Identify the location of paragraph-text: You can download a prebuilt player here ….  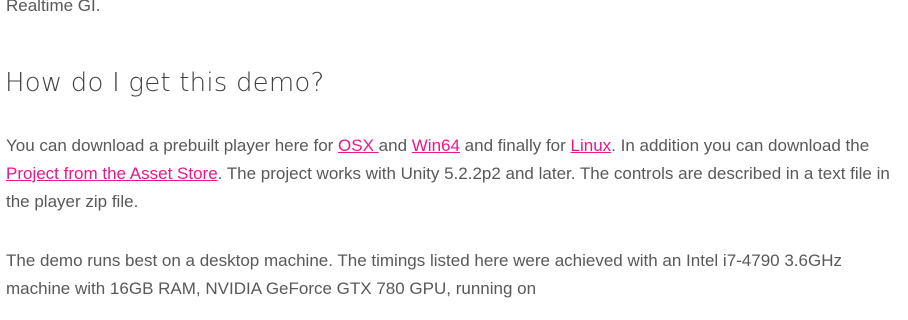
(172, 145).